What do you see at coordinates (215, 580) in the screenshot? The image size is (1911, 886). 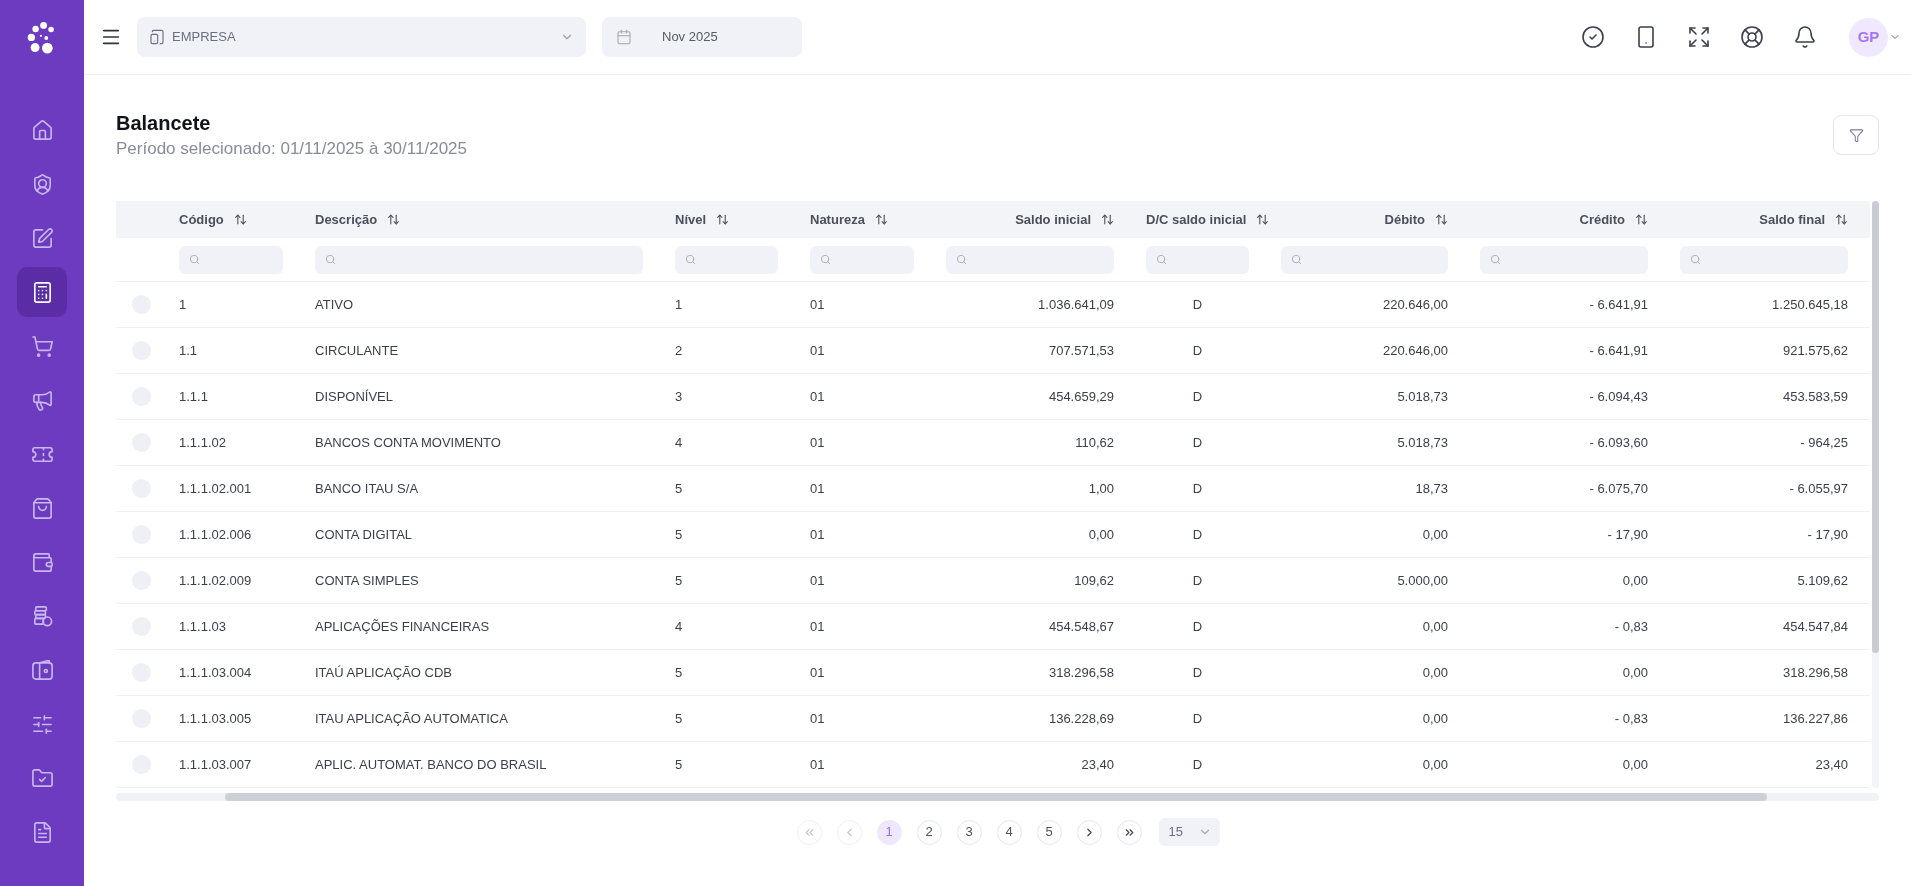 I see `table-cell-text: 1.1.1.02.009` at bounding box center [215, 580].